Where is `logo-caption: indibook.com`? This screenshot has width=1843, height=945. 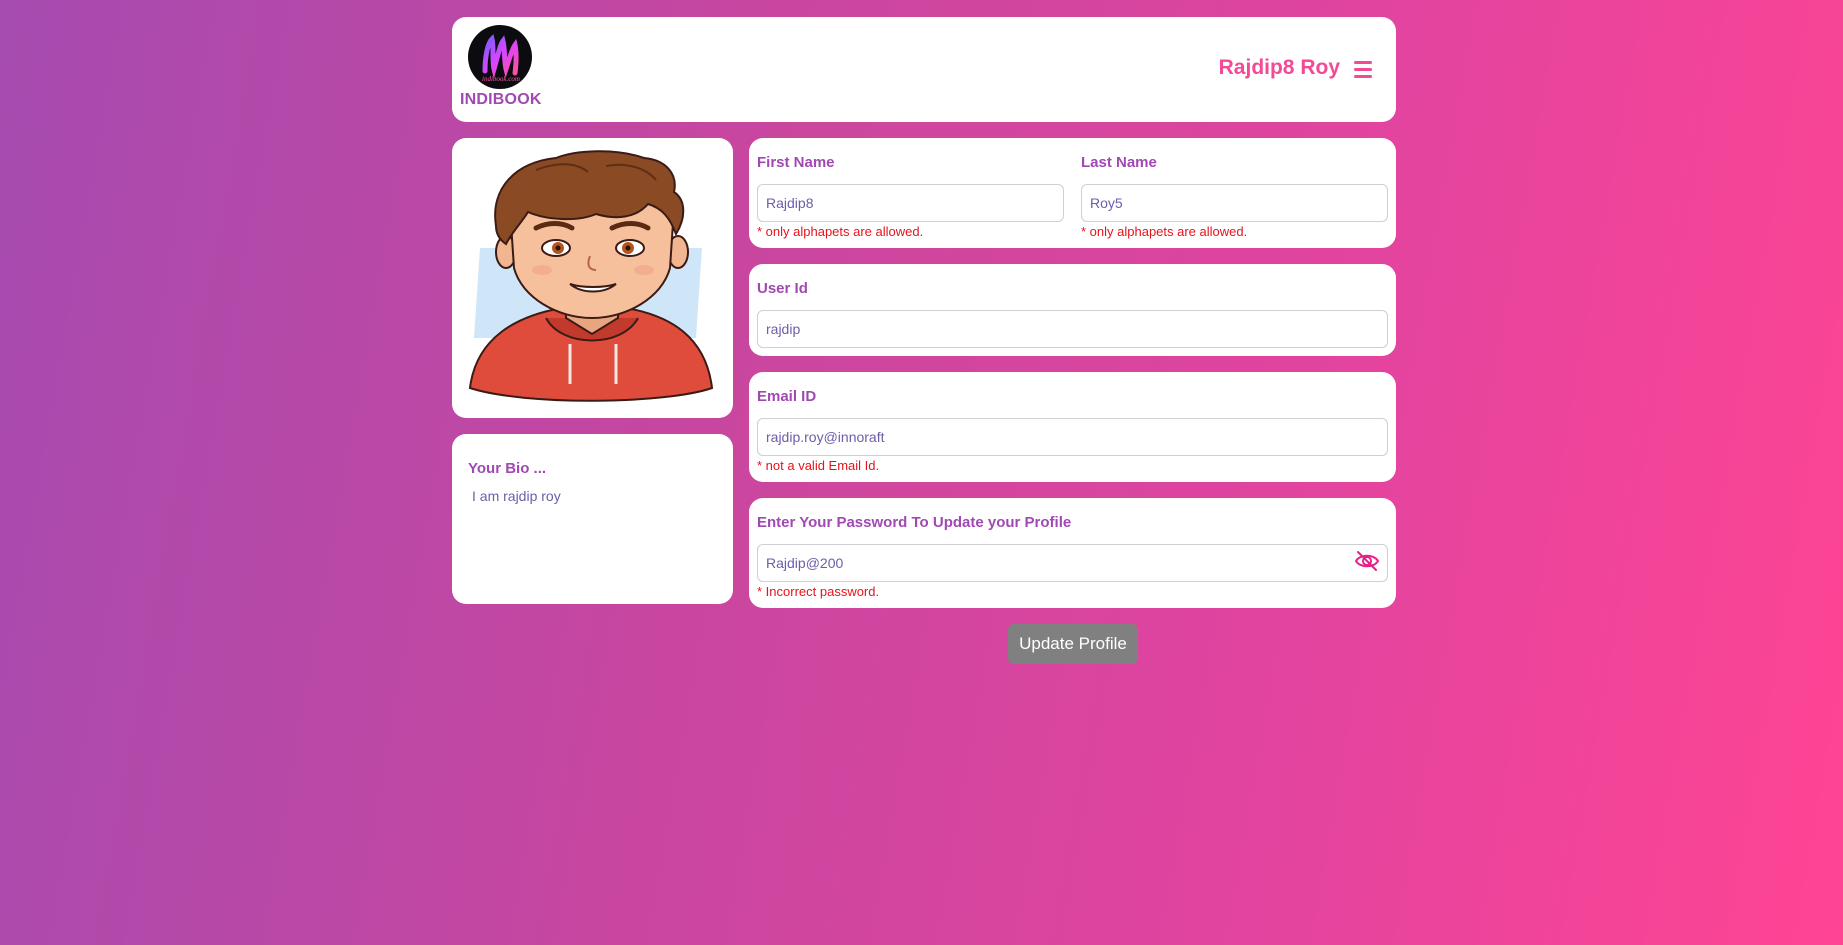 logo-caption: indibook.com is located at coordinates (501, 79).